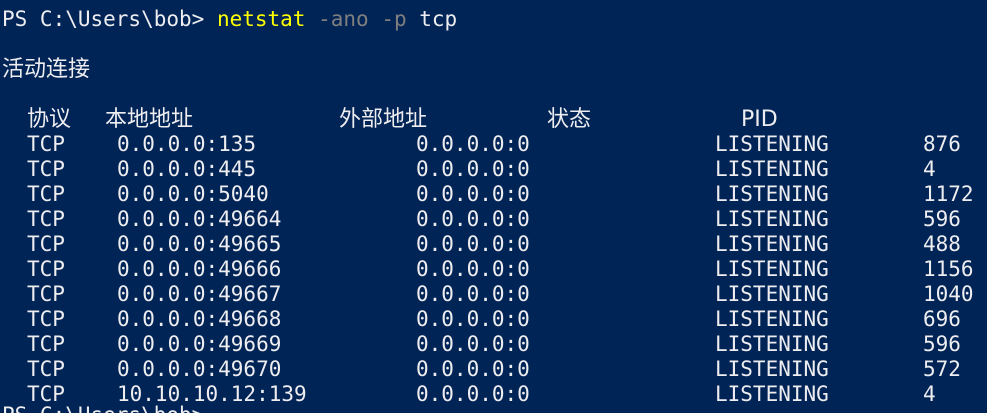  Describe the element at coordinates (199, 319) in the screenshot. I see `local-address-cell: 0.0.0.0:49668` at that location.